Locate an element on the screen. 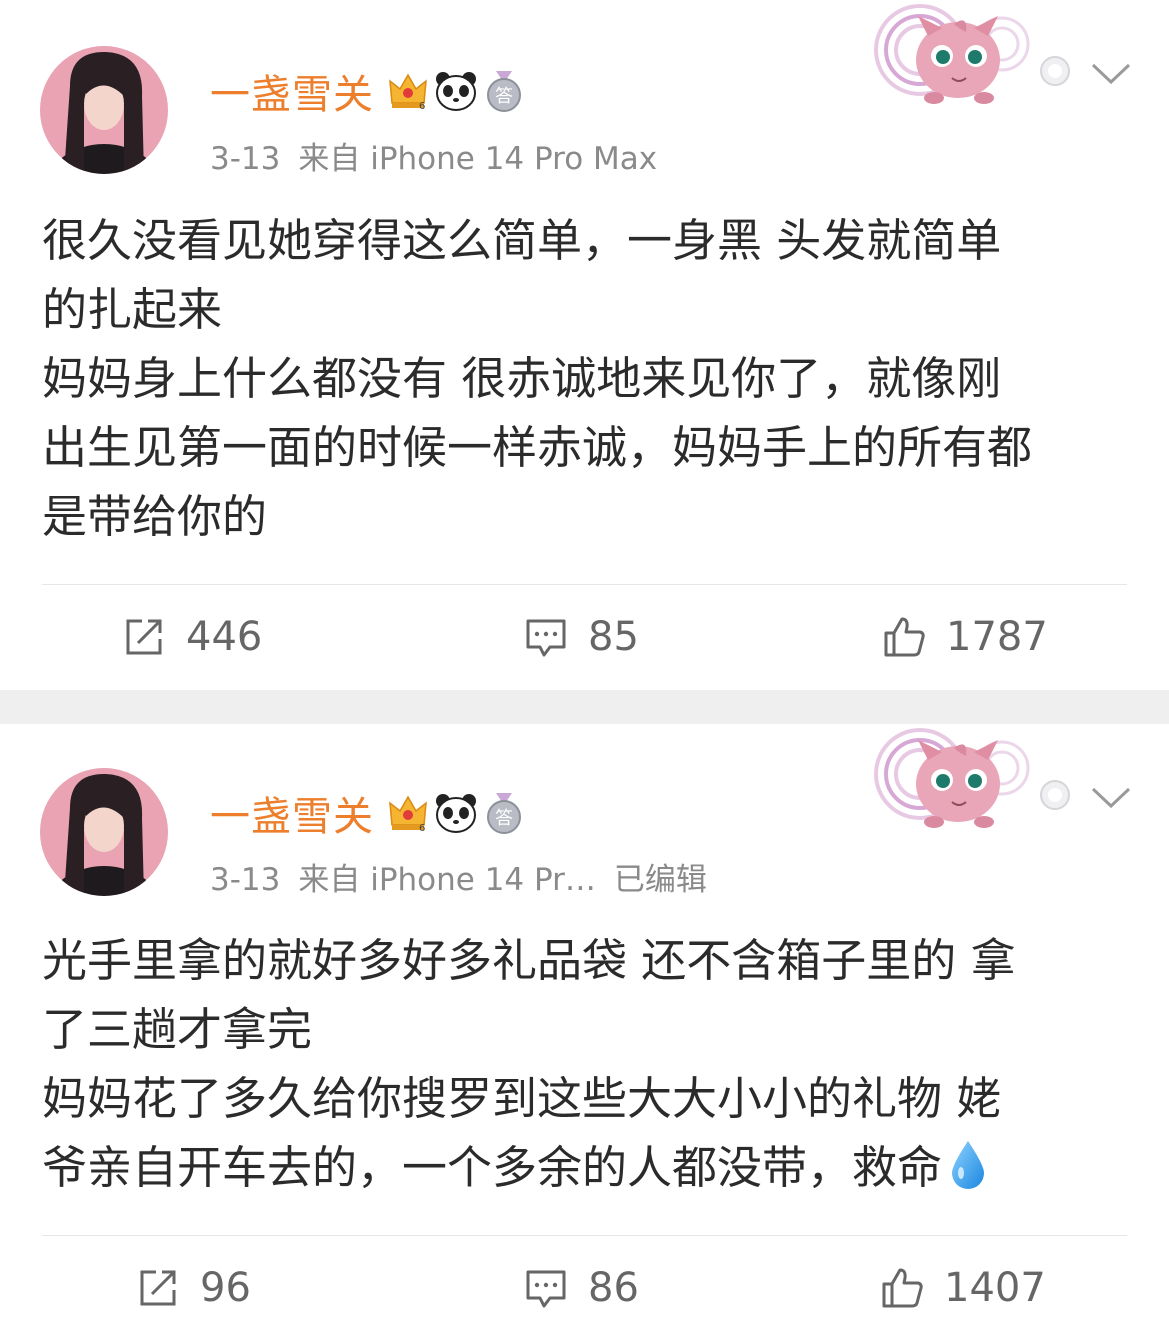 The height and width of the screenshot is (1333, 1169). repost-button: 446 is located at coordinates (192, 637).